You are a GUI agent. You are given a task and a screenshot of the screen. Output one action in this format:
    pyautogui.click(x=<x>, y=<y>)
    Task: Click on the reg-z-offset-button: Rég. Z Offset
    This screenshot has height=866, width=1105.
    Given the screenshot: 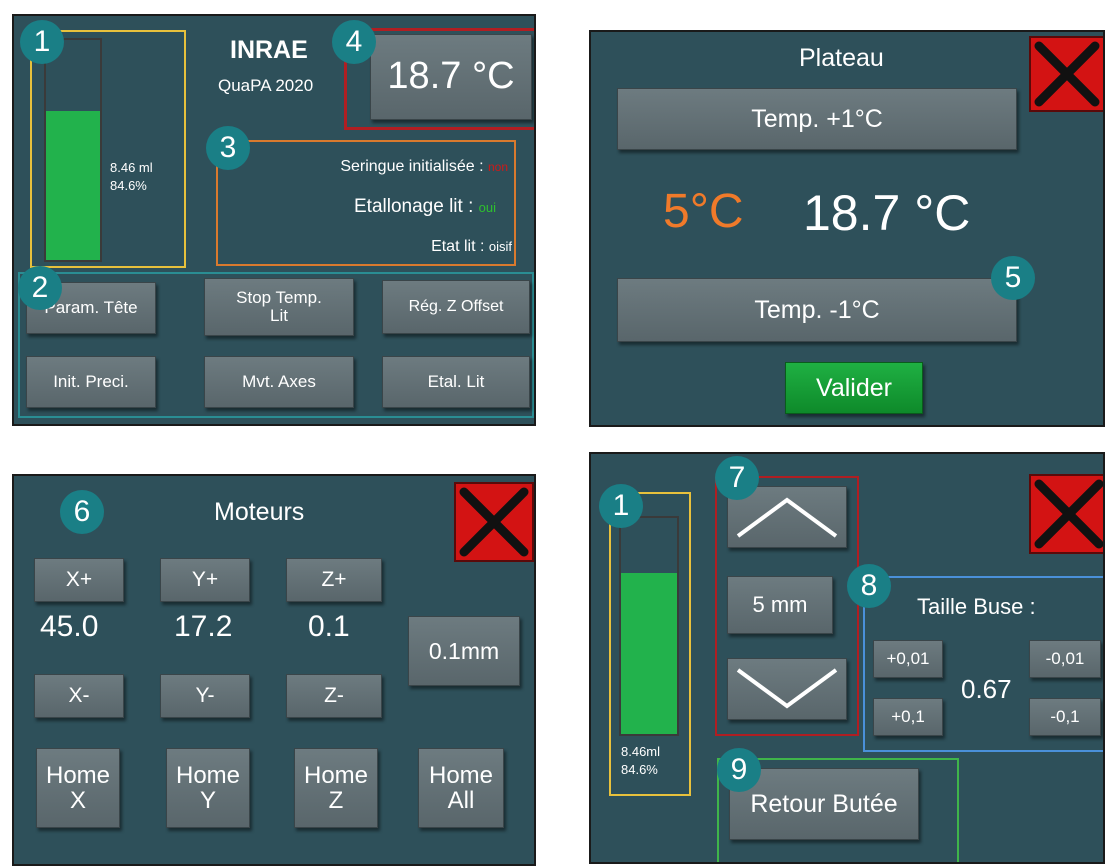 What is the action you would take?
    pyautogui.click(x=456, y=307)
    